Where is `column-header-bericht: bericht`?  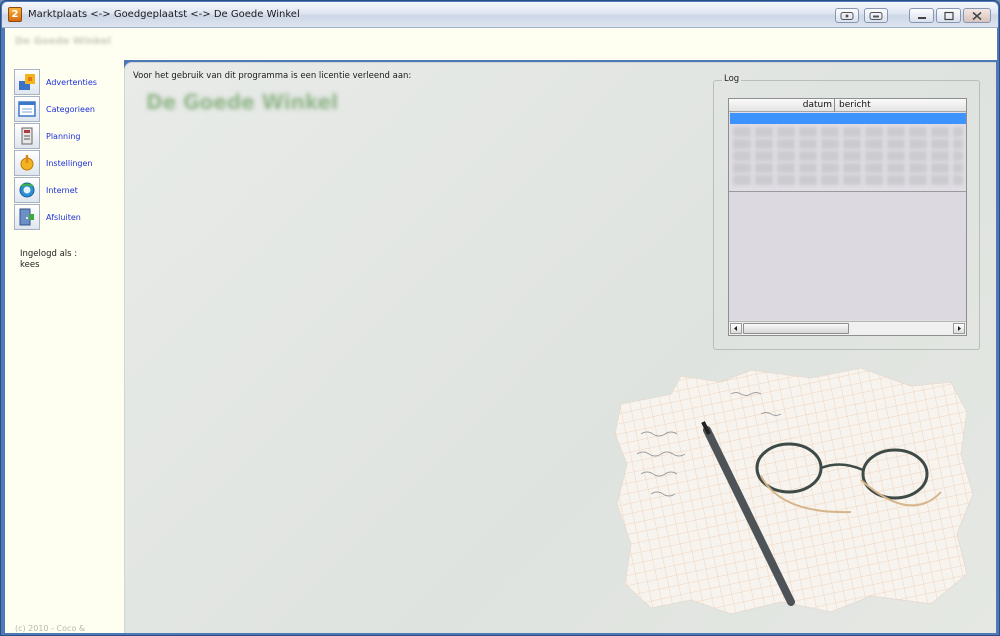 column-header-bericht: bericht is located at coordinates (854, 105).